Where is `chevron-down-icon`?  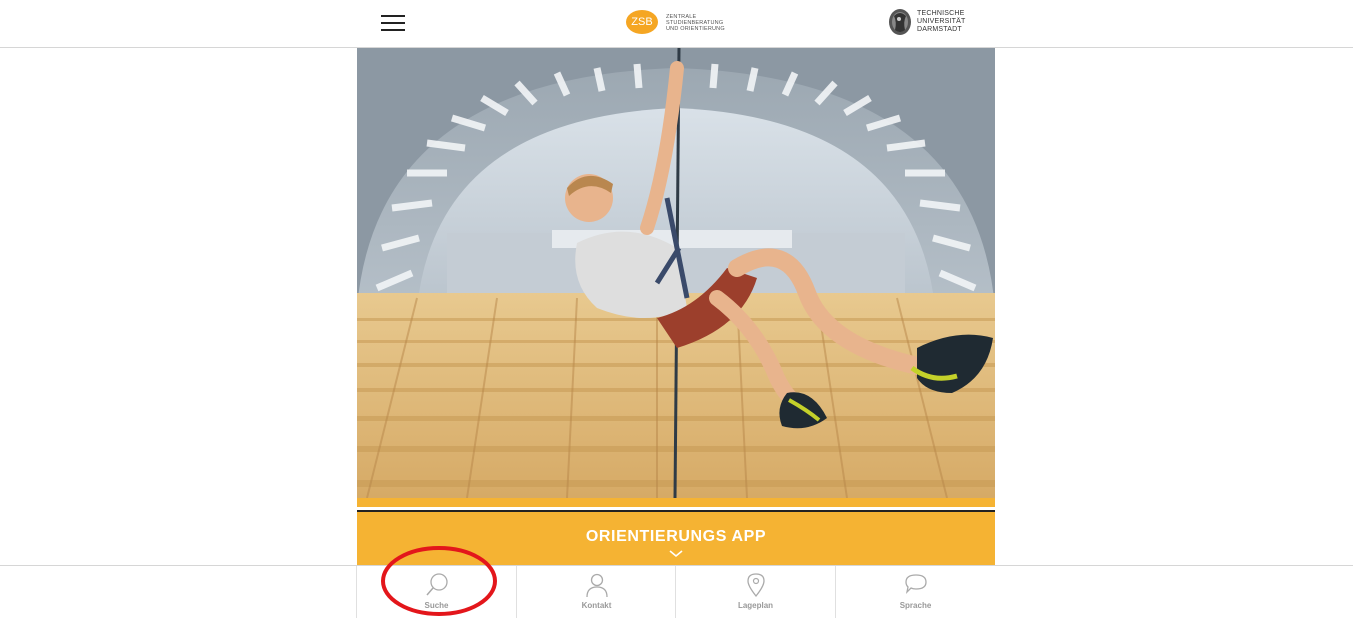 chevron-down-icon is located at coordinates (676, 554).